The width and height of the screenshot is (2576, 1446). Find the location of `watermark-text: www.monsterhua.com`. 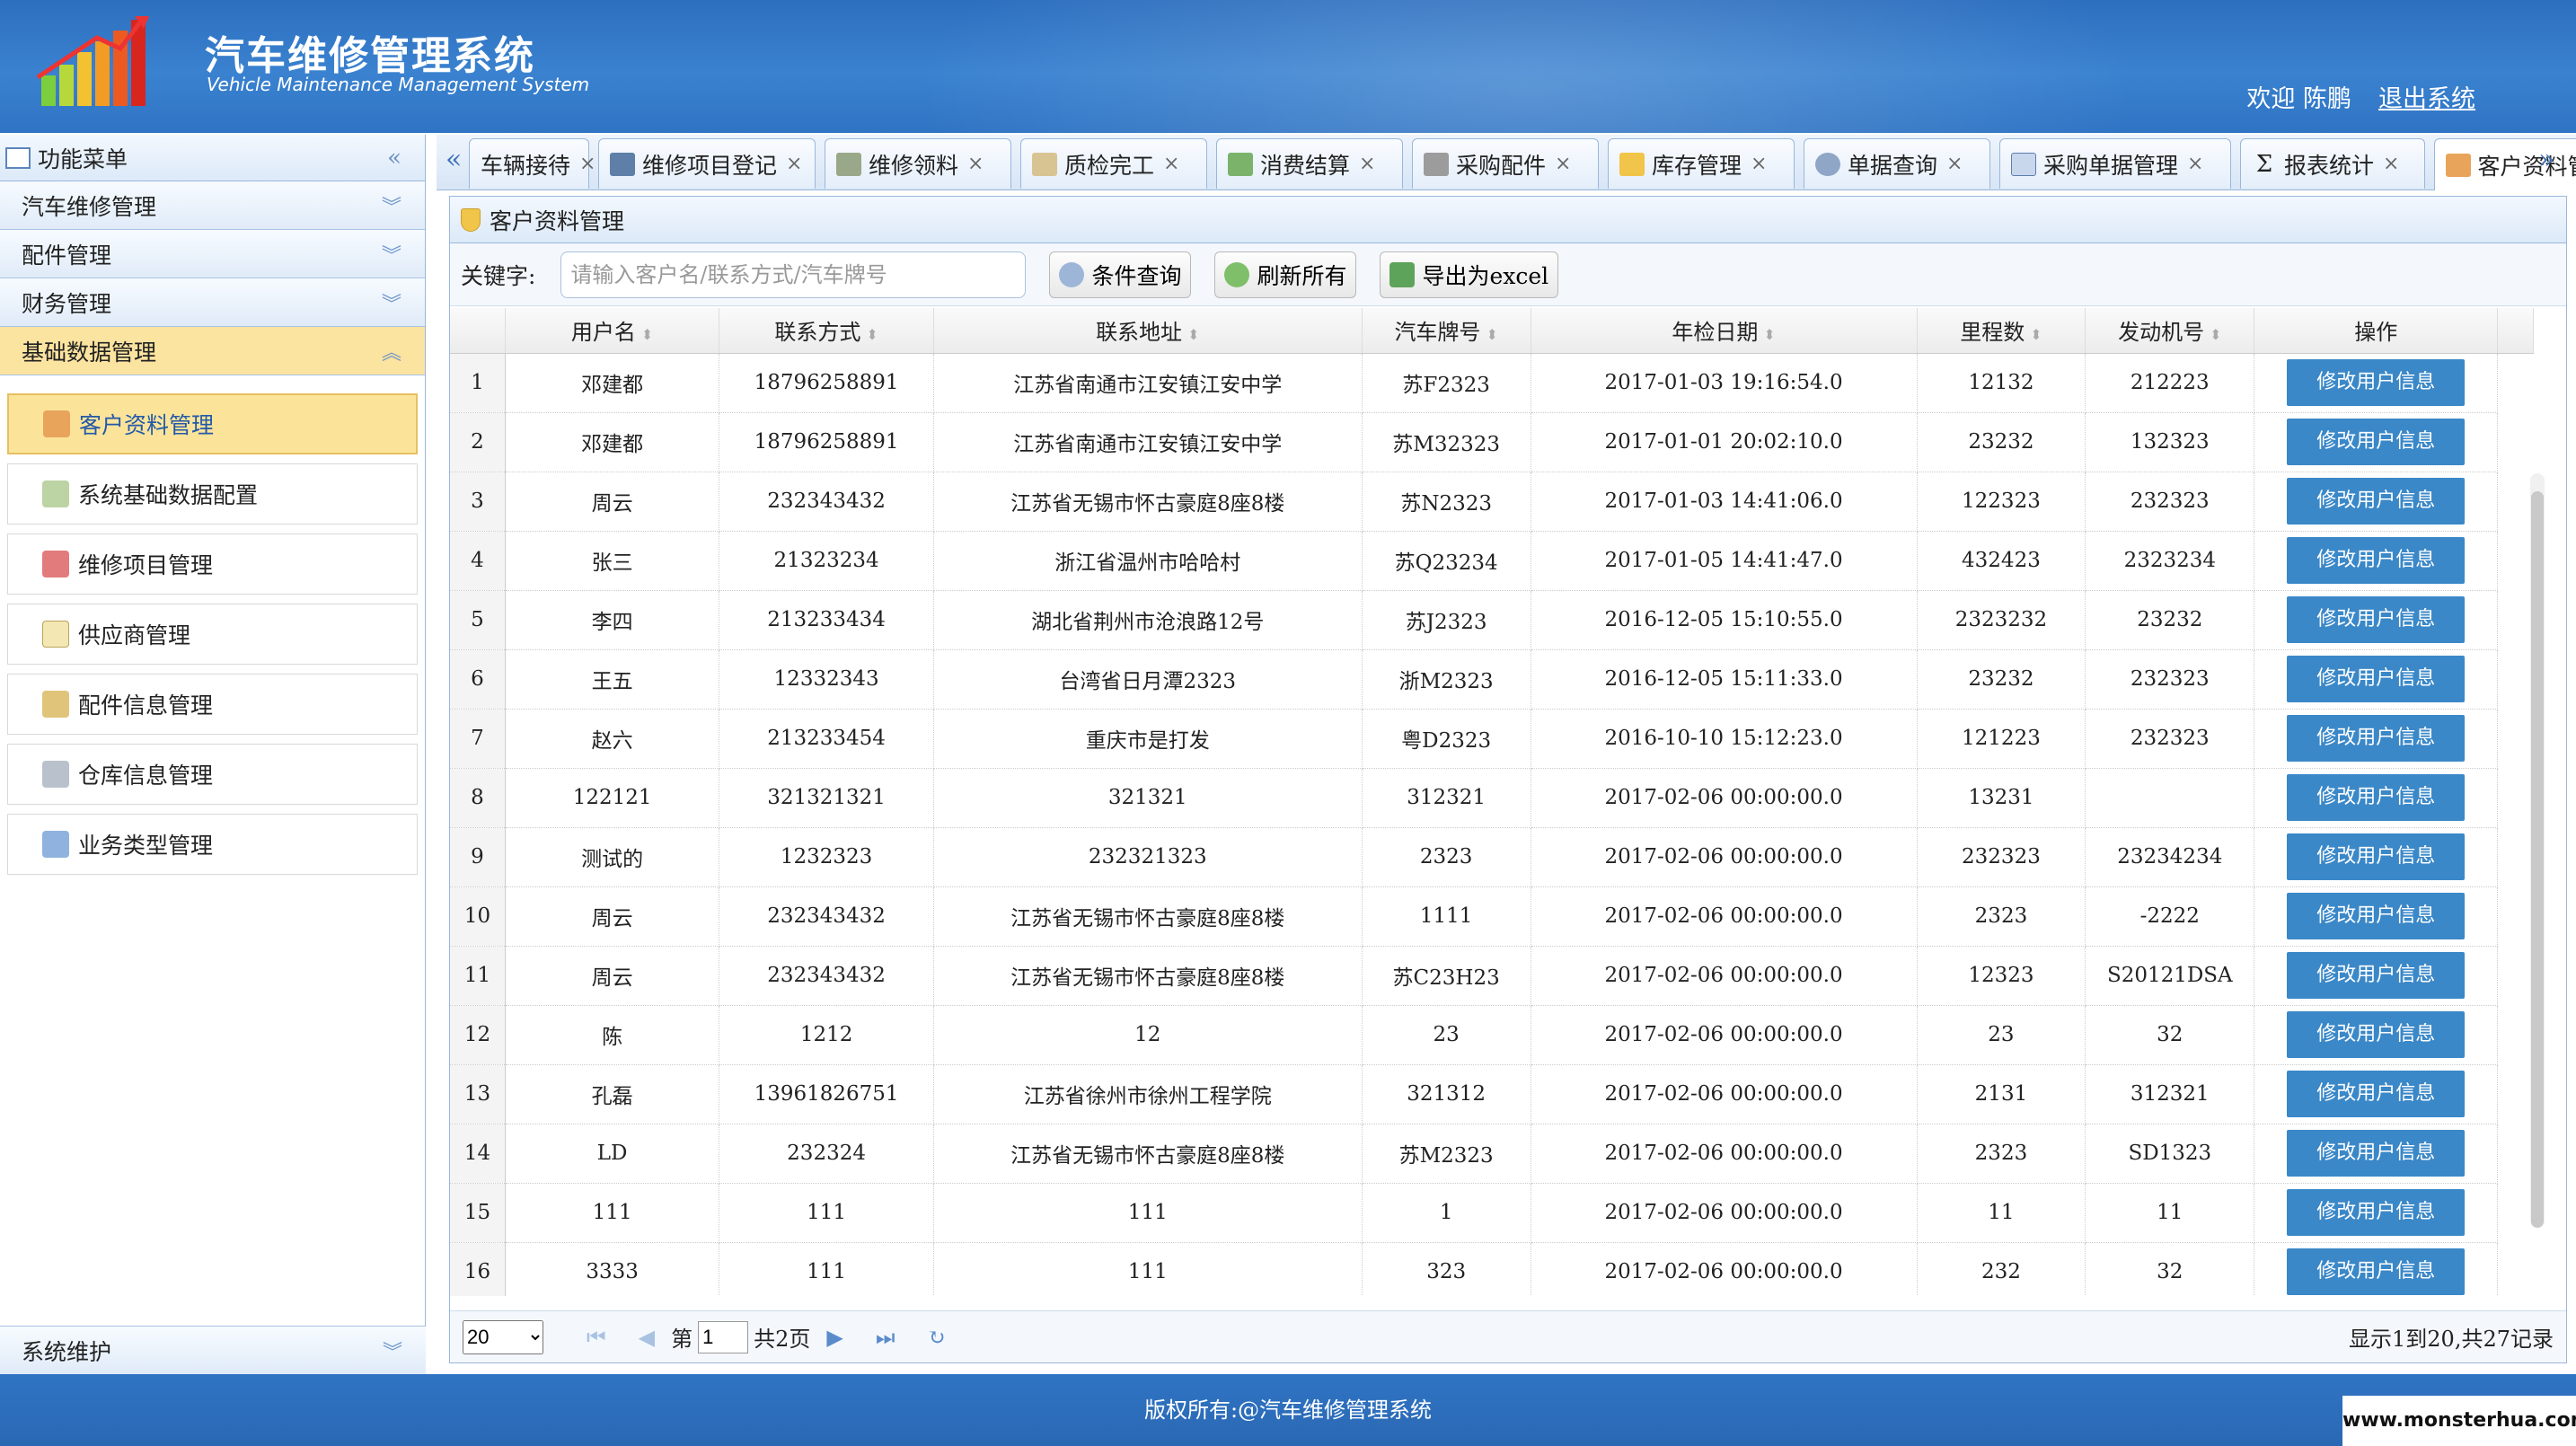

watermark-text: www.monsterhua.com is located at coordinates (2459, 1421).